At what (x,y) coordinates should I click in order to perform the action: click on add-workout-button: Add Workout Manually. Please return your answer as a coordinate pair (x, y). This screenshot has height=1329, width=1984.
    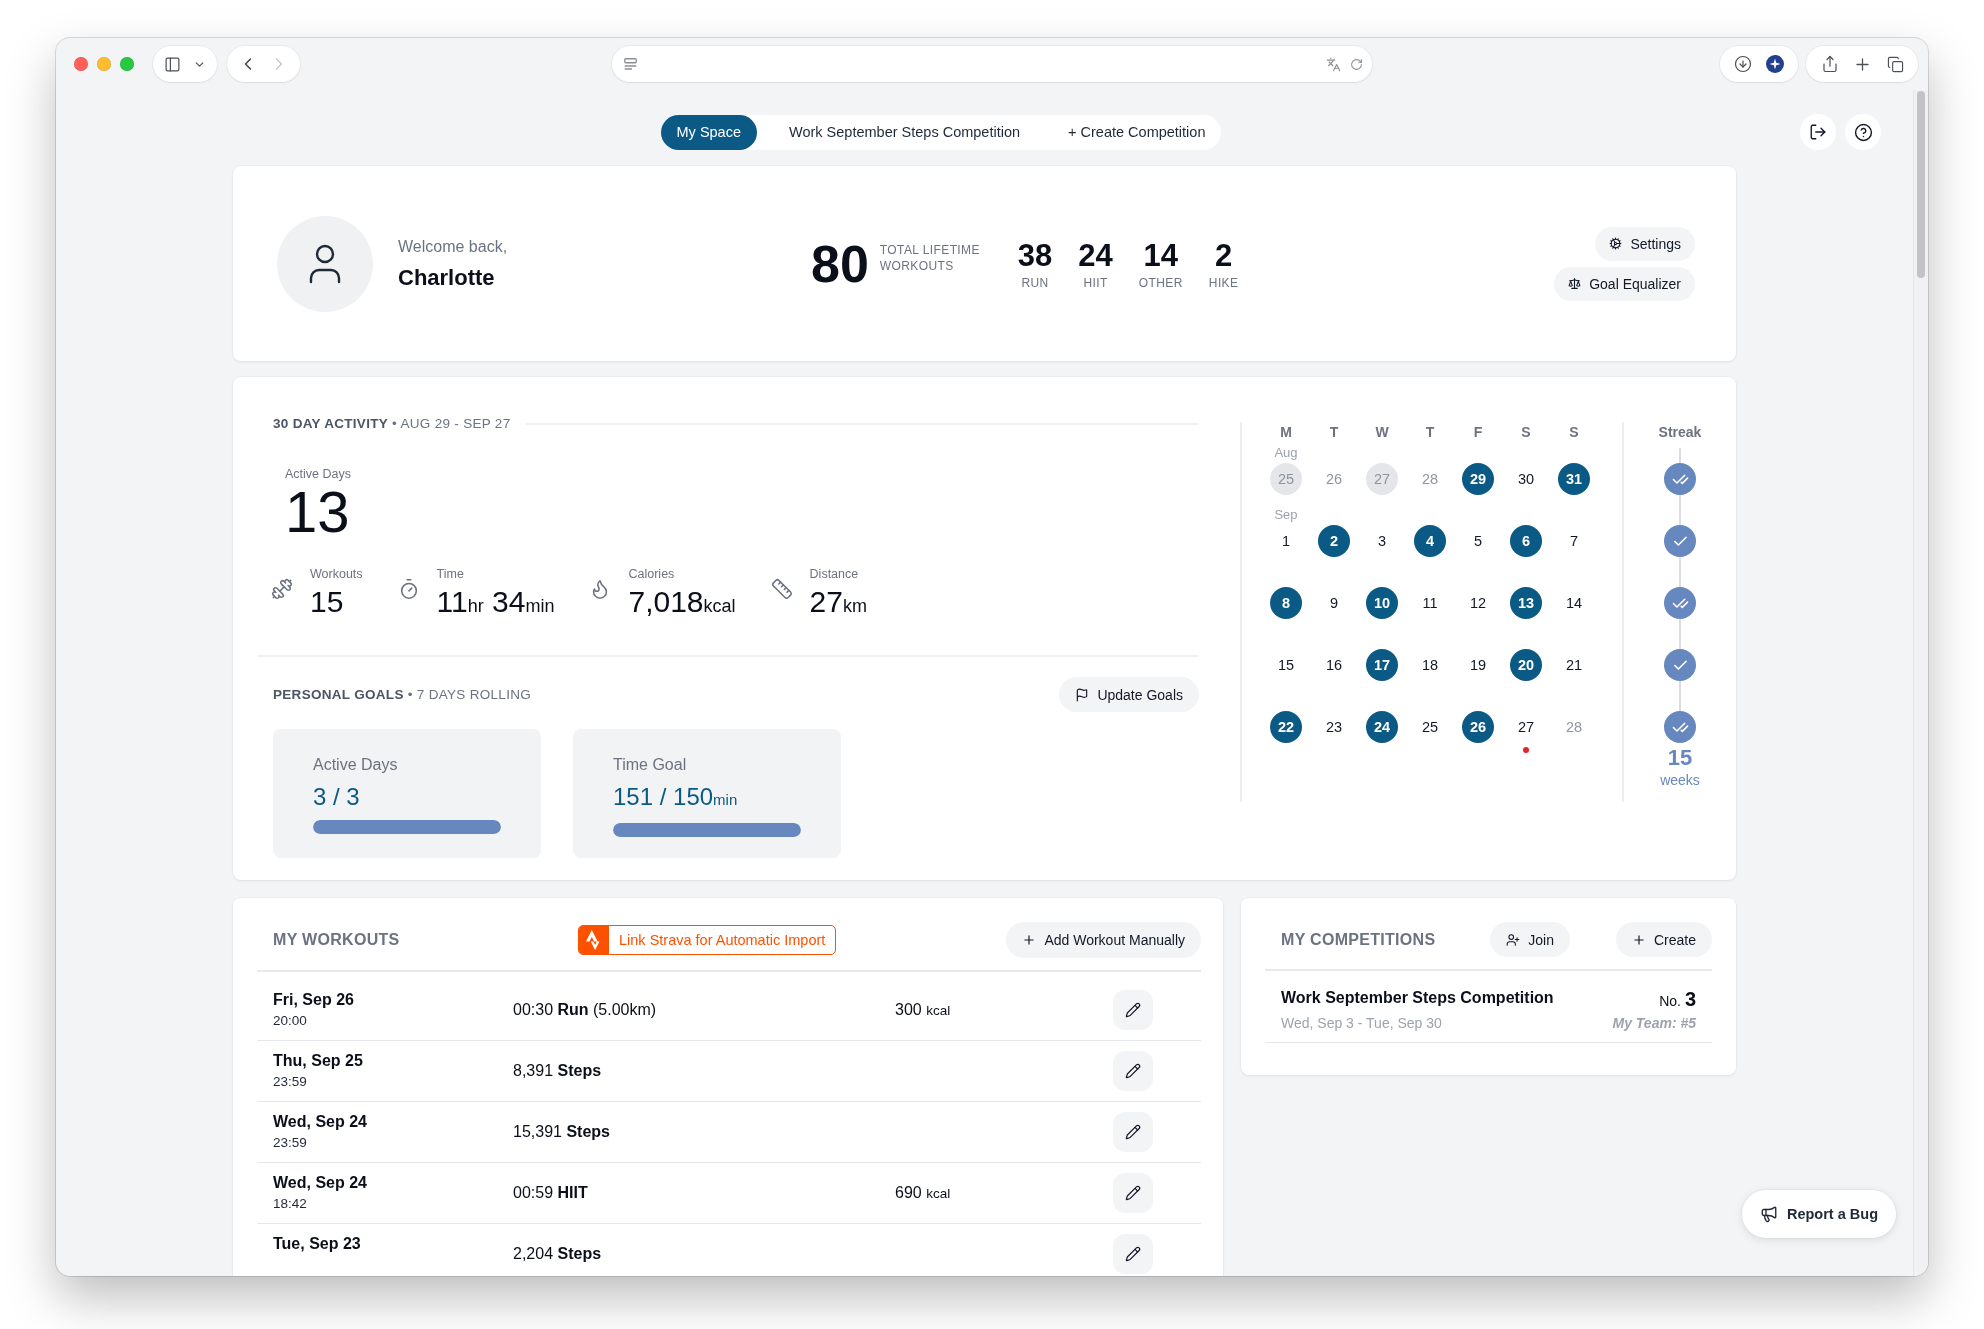
    Looking at the image, I should click on (1103, 940).